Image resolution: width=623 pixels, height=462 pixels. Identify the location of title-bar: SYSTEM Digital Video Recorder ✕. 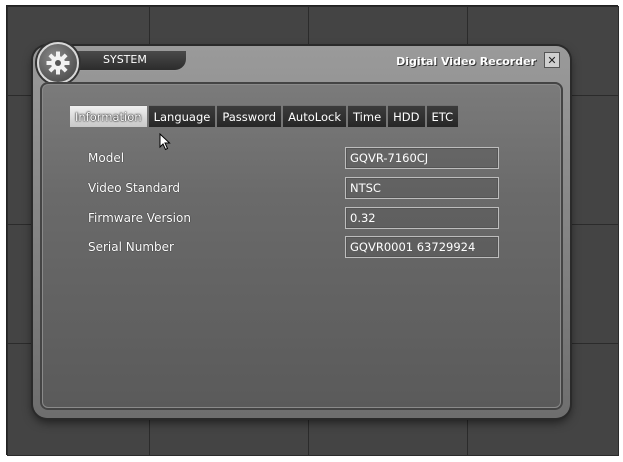
(301, 63).